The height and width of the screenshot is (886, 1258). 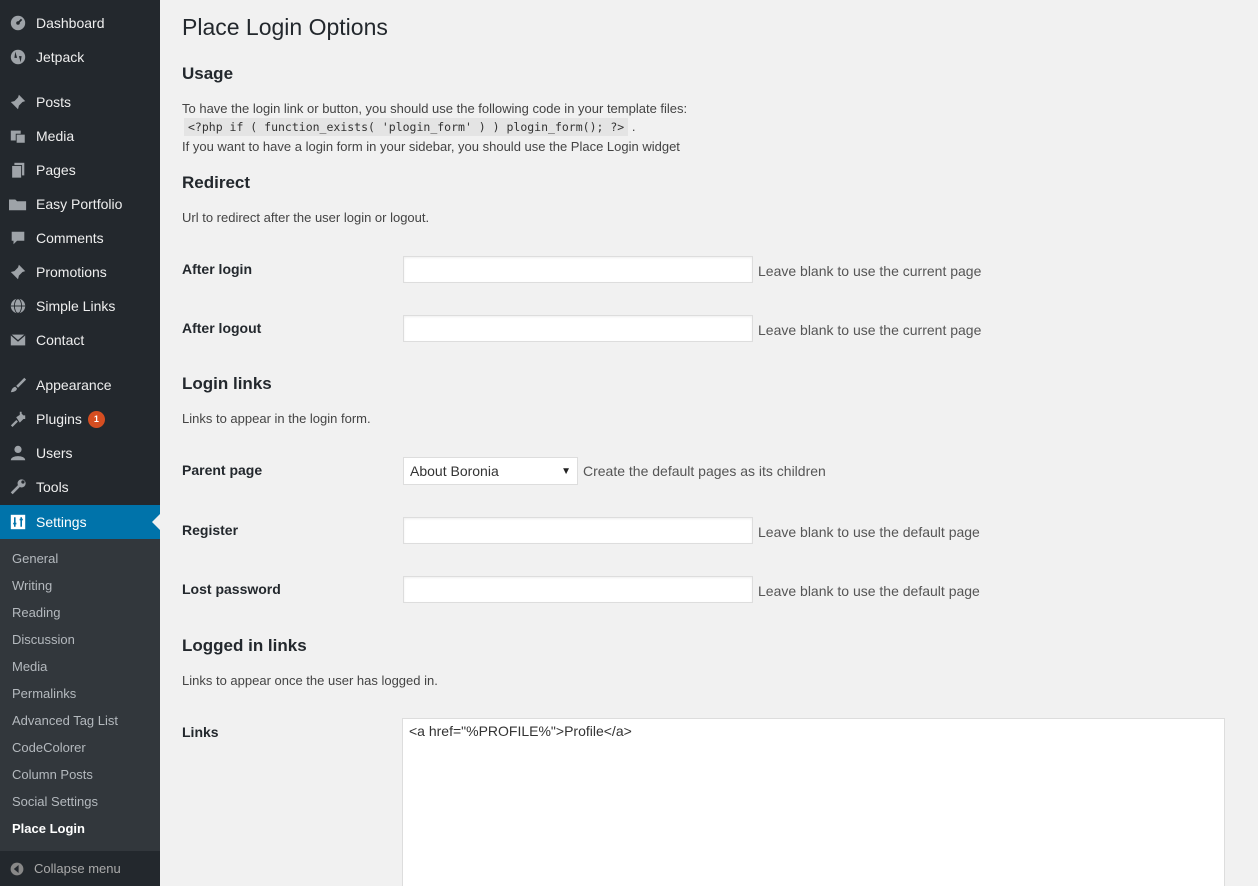 What do you see at coordinates (80, 487) in the screenshot?
I see `menu-tools: Tools` at bounding box center [80, 487].